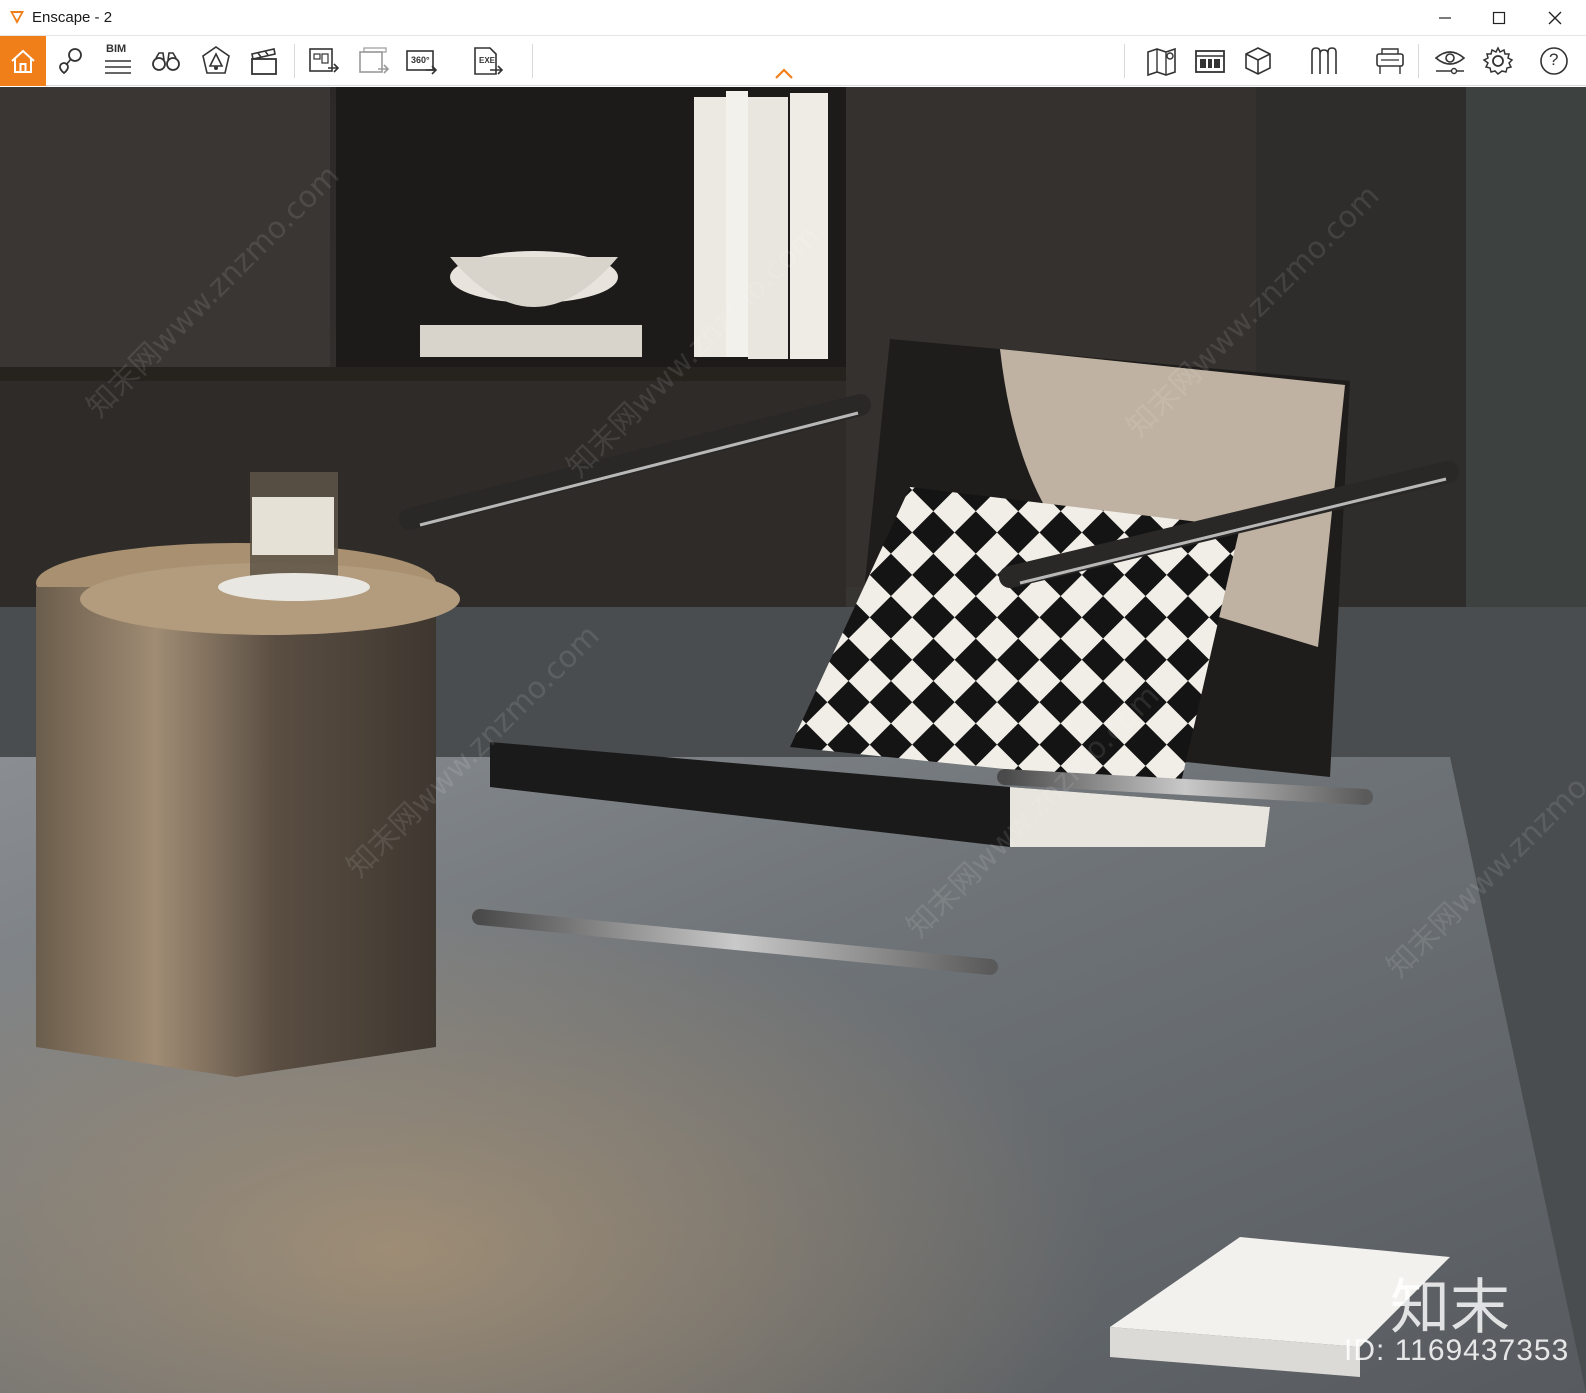 The image size is (1586, 1393). I want to click on view-management-button, so click(70, 61).